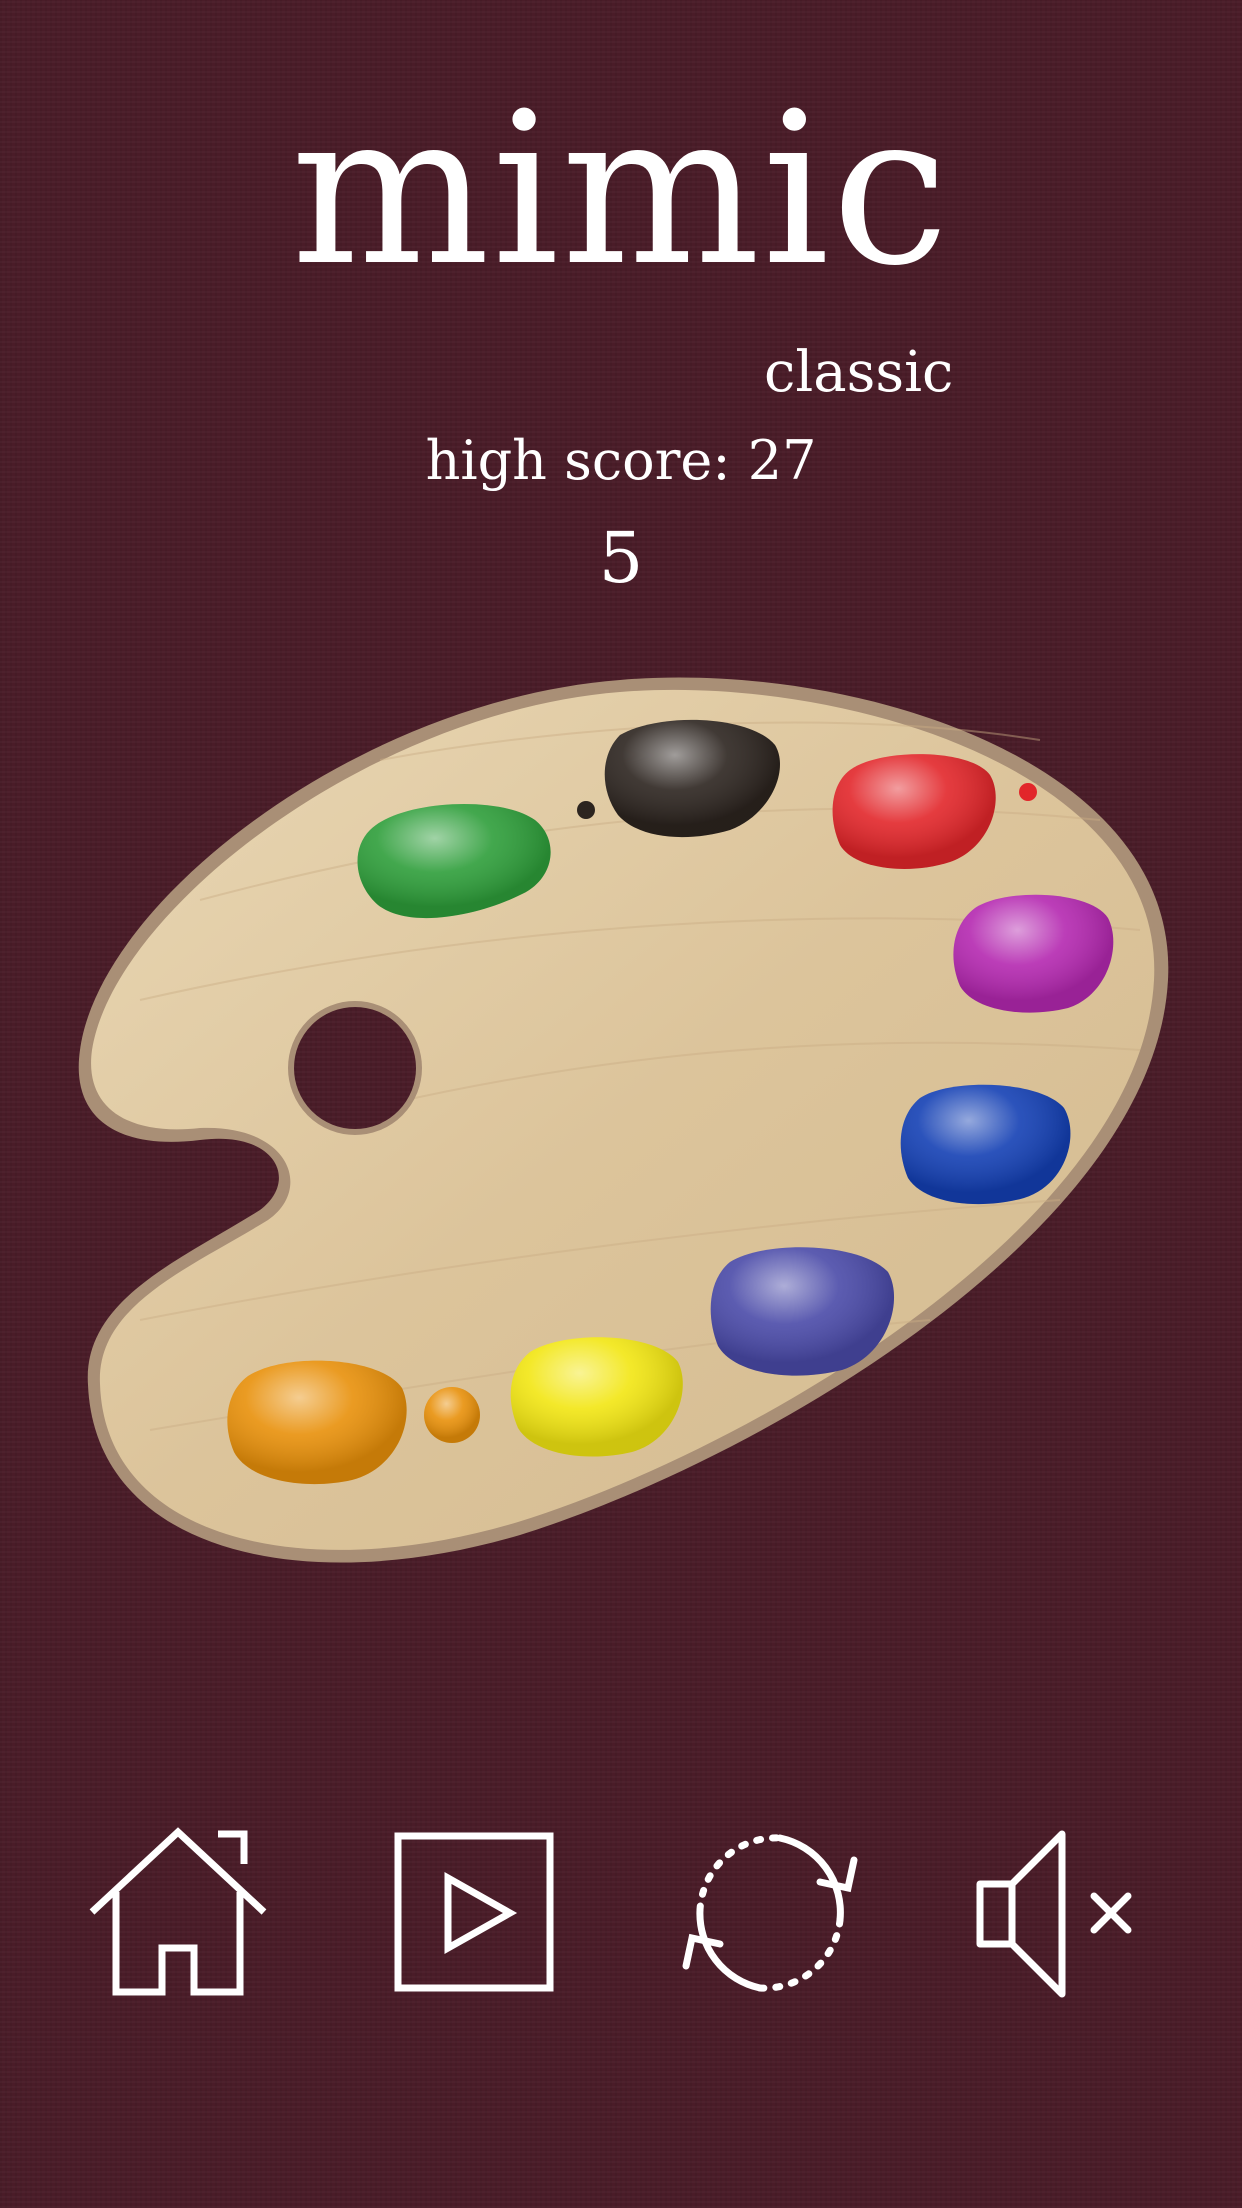 Image resolution: width=1242 pixels, height=2208 pixels. What do you see at coordinates (859, 372) in the screenshot?
I see `game-mode-label: classic` at bounding box center [859, 372].